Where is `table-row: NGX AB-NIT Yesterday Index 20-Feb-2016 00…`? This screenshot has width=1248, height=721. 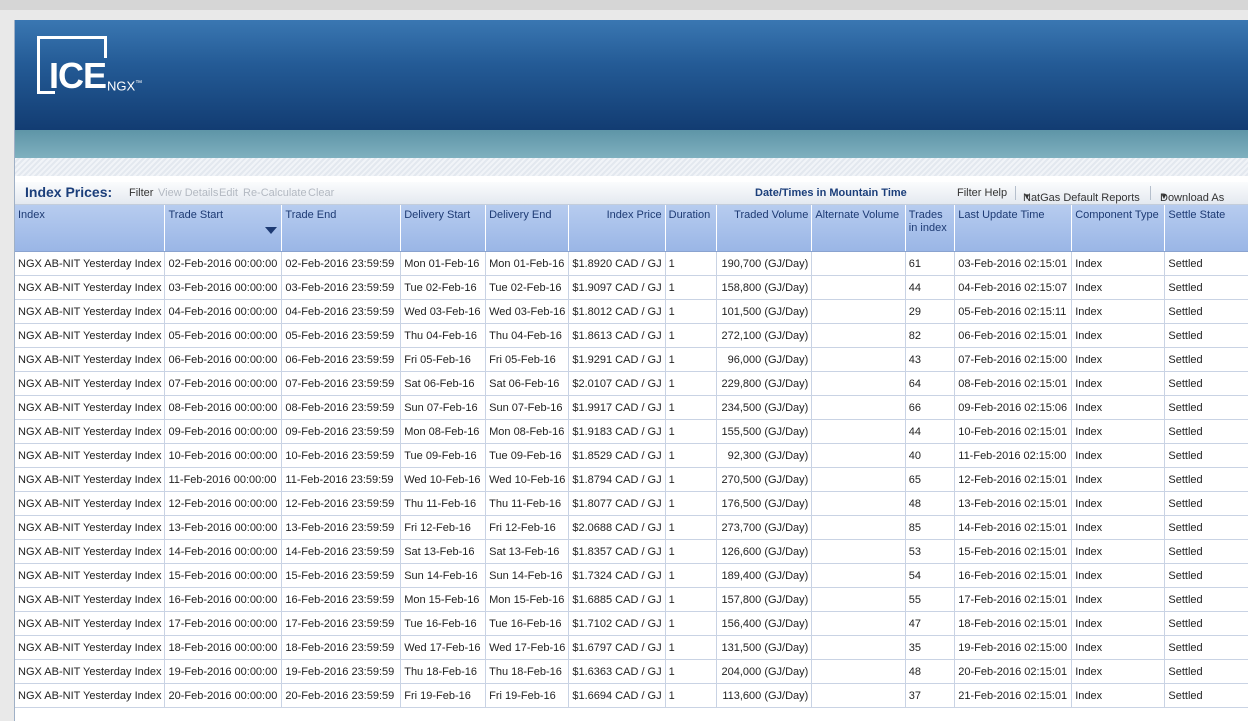
table-row: NGX AB-NIT Yesterday Index 20-Feb-2016 00… is located at coordinates (631, 695).